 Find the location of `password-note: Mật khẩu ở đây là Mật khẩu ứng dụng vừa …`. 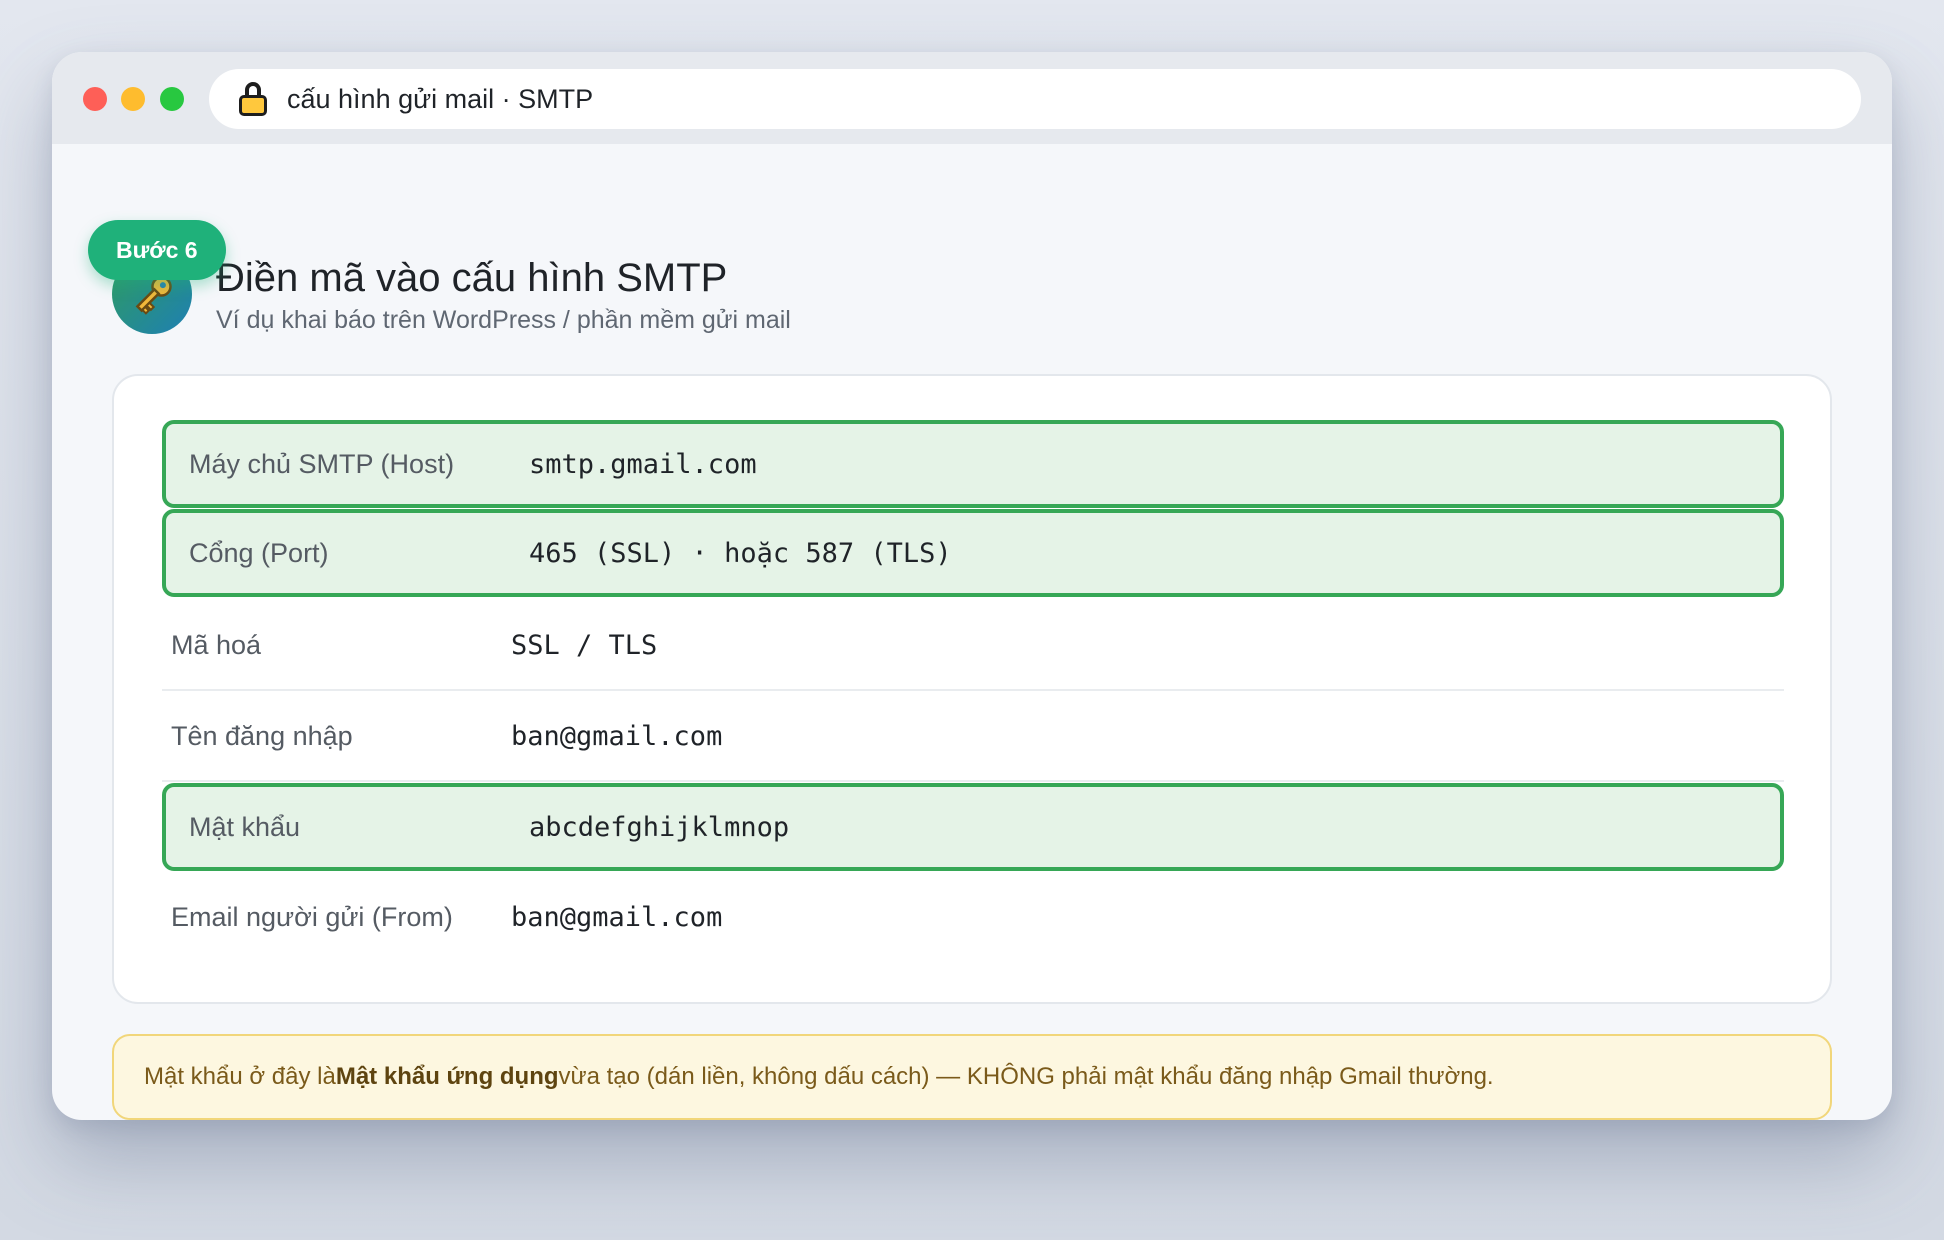

password-note: Mật khẩu ở đây là Mật khẩu ứng dụng vừa … is located at coordinates (972, 1077).